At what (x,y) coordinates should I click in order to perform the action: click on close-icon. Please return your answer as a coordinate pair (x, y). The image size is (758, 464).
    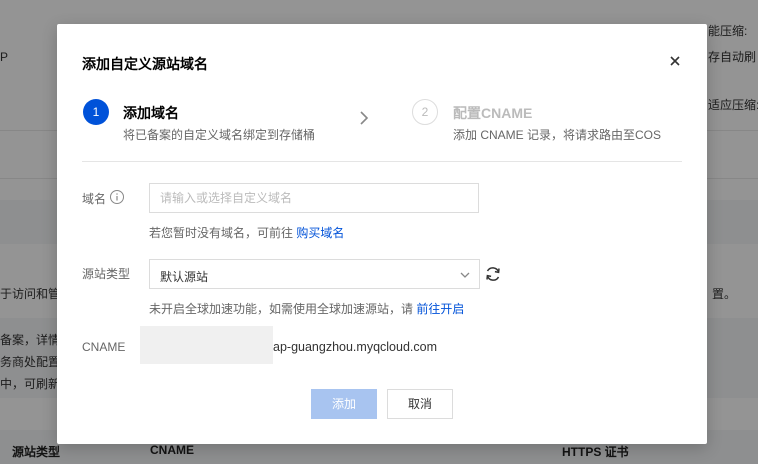
    Looking at the image, I should click on (675, 61).